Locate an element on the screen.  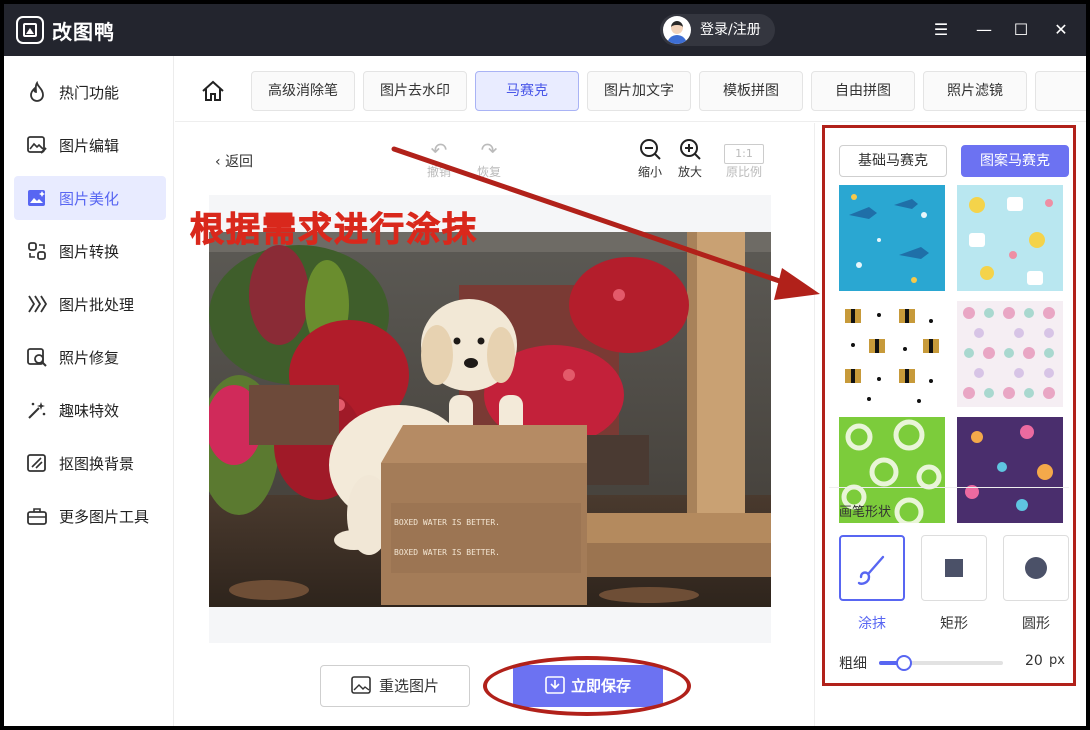
ratio-label: 原比例 is located at coordinates (743, 172).